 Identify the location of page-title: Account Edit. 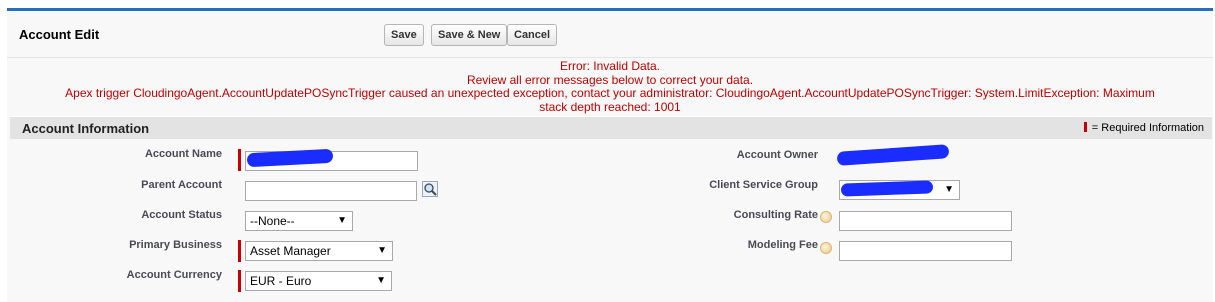
(59, 34).